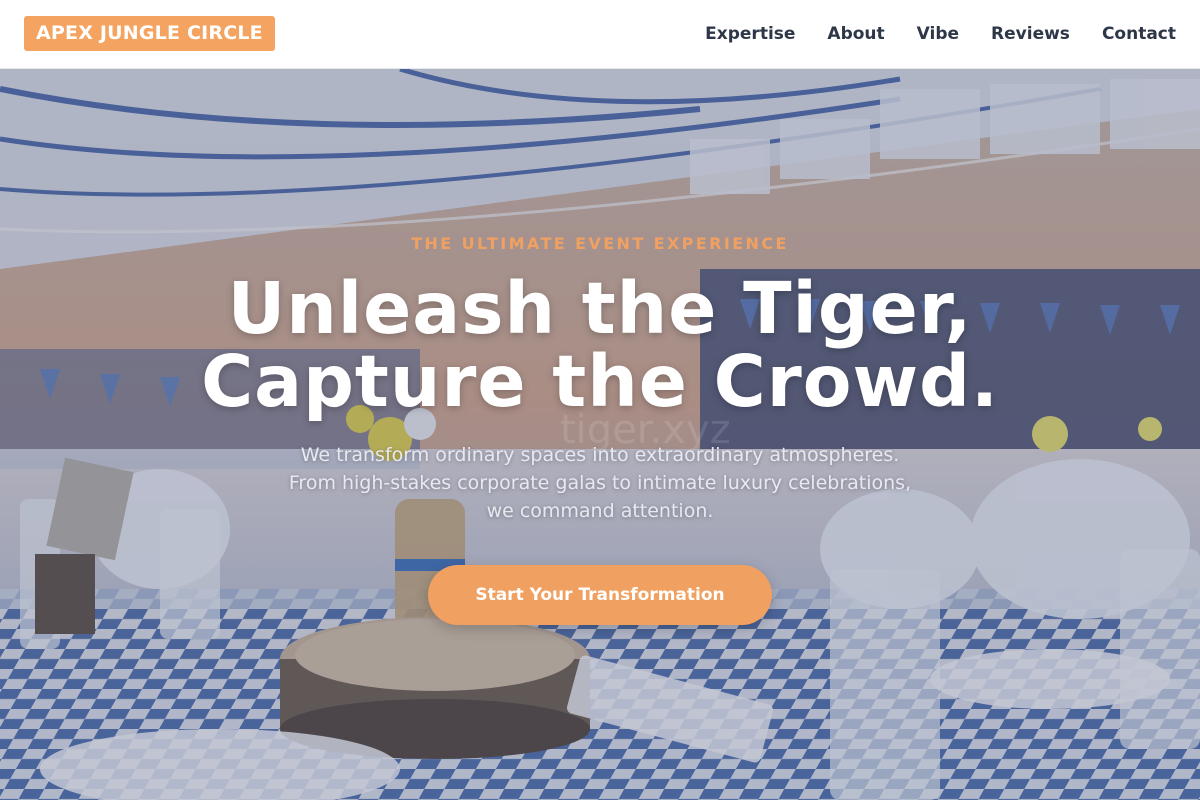 The image size is (1200, 800). I want to click on hero-eyebrow: THE ULTIMATE EVENT EXPERIENCE, so click(600, 243).